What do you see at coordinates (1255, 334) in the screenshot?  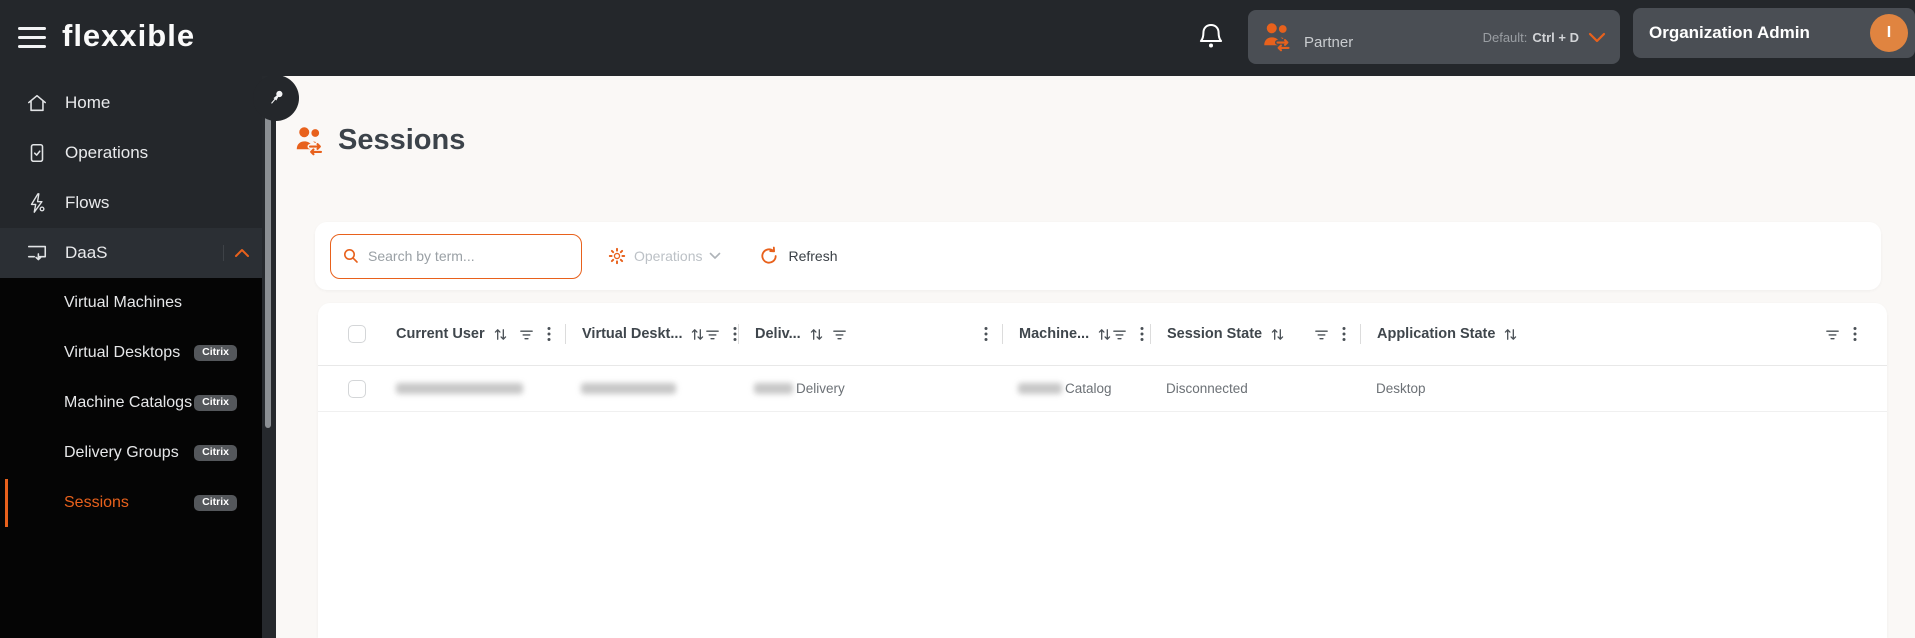 I see `column-header-session-state: Session State` at bounding box center [1255, 334].